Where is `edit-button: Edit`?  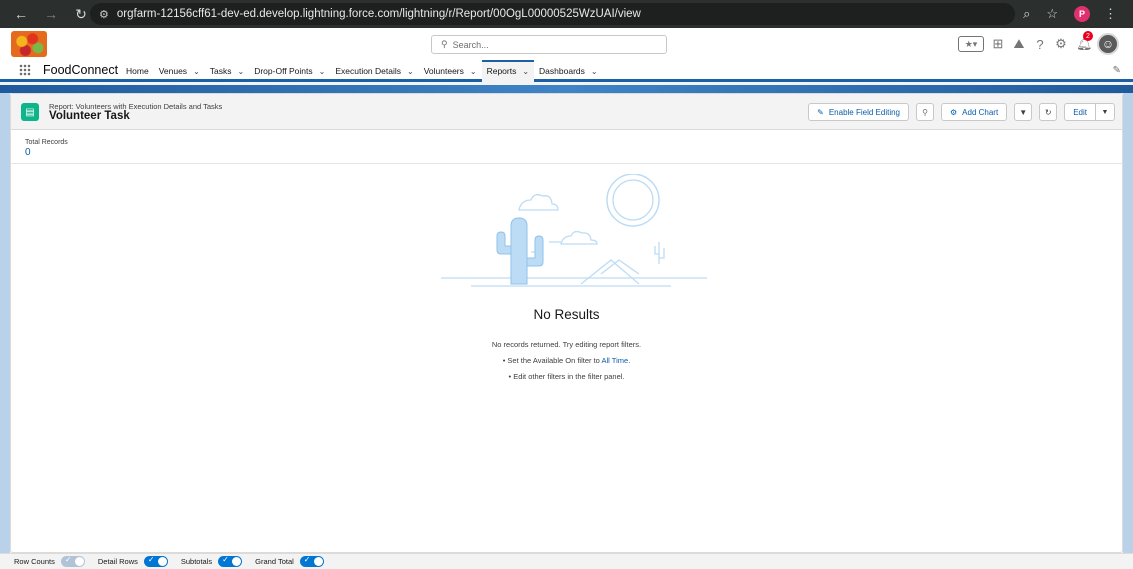 edit-button: Edit is located at coordinates (1080, 112).